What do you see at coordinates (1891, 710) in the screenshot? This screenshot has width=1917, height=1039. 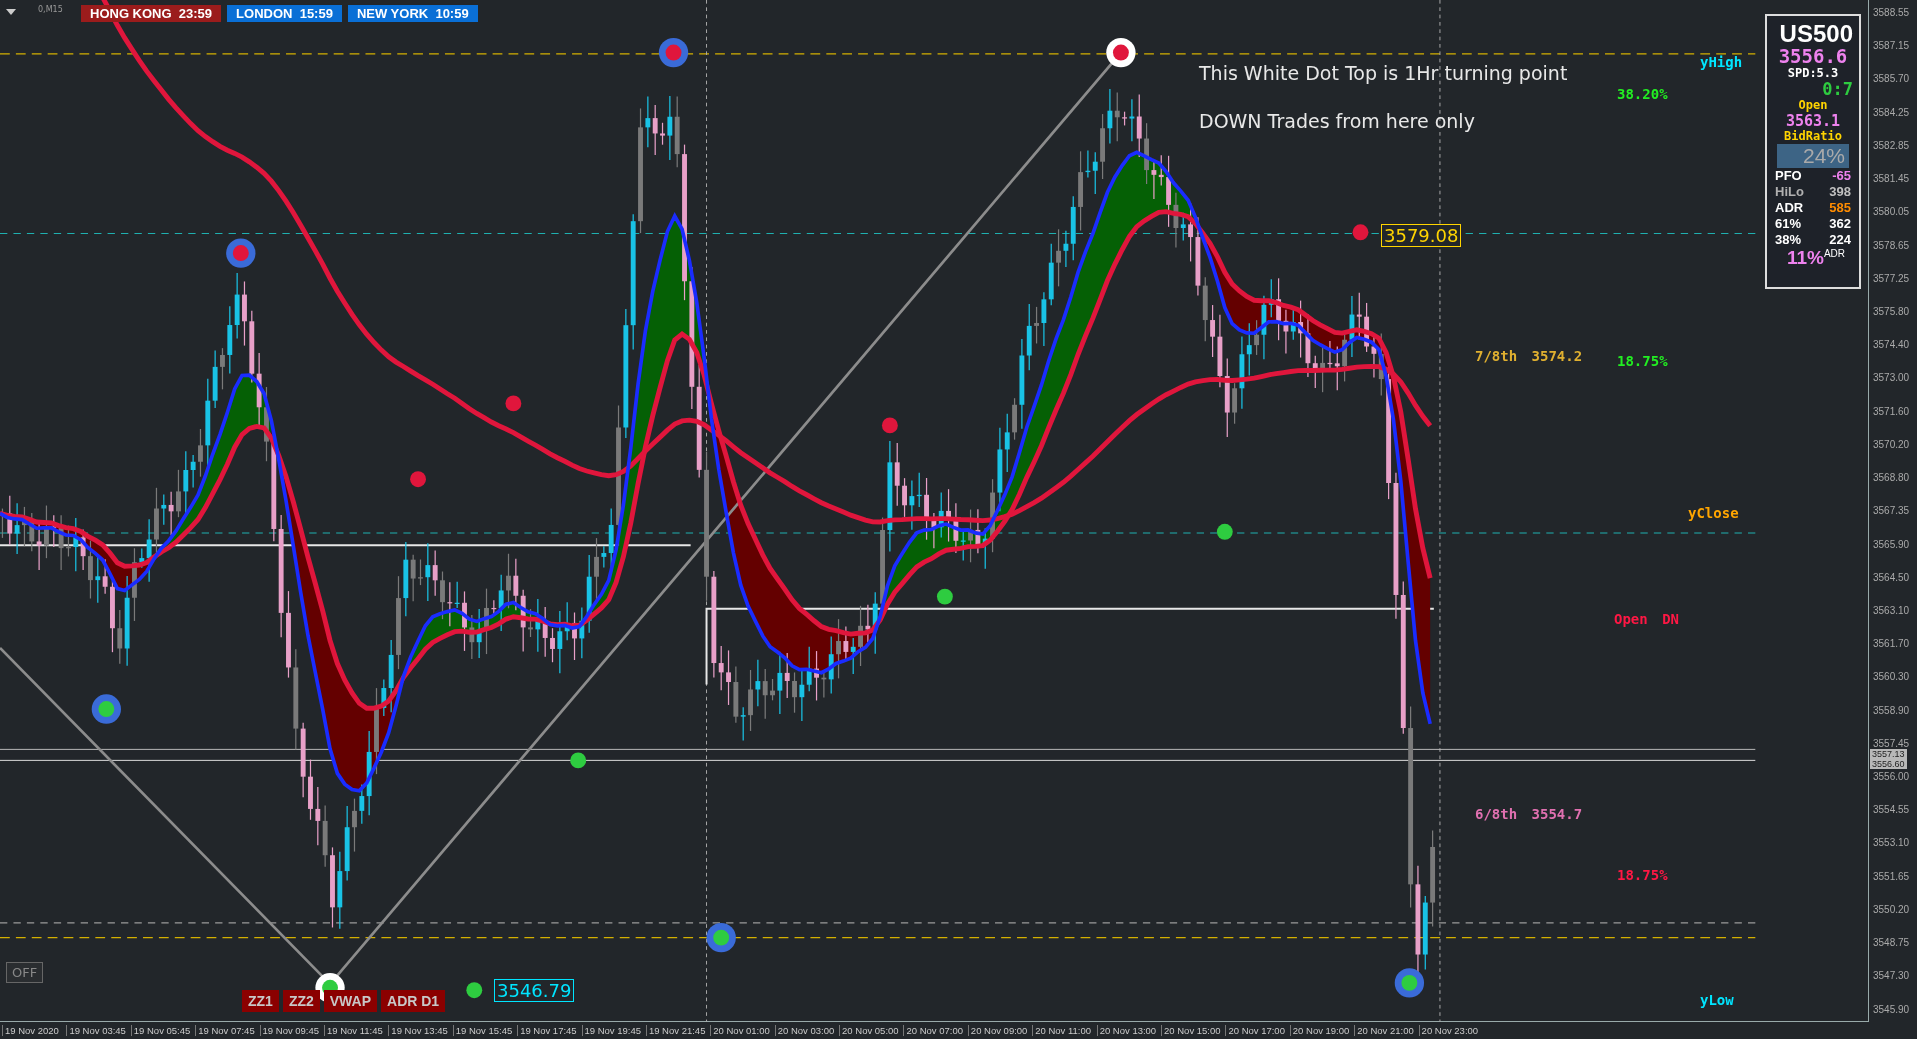 I see `price-tick-label: 3558.90` at bounding box center [1891, 710].